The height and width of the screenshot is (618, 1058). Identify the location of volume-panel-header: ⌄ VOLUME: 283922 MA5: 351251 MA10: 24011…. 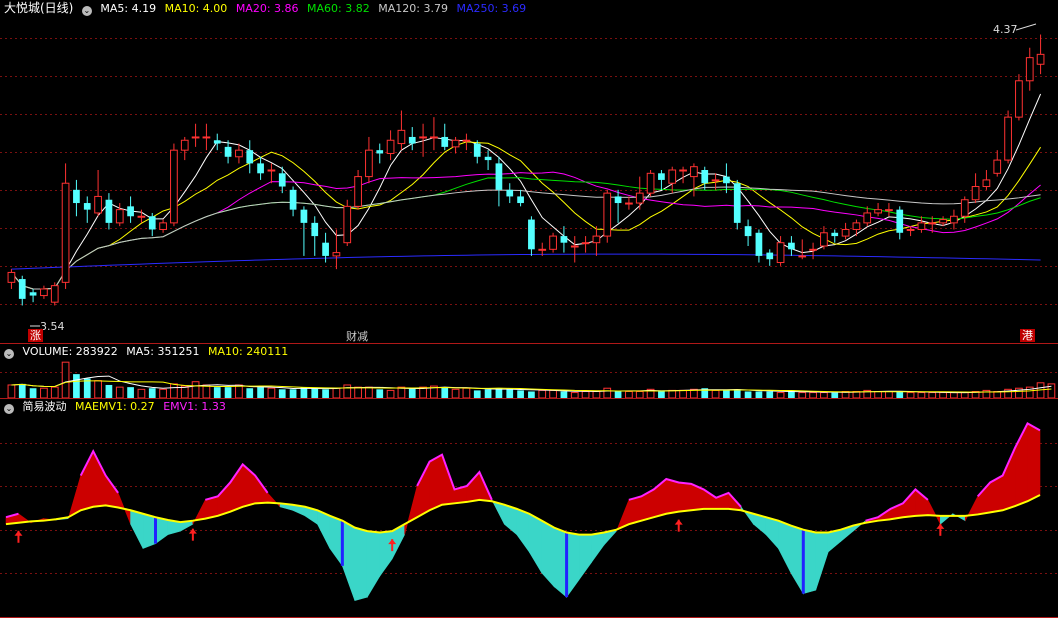
(148, 352).